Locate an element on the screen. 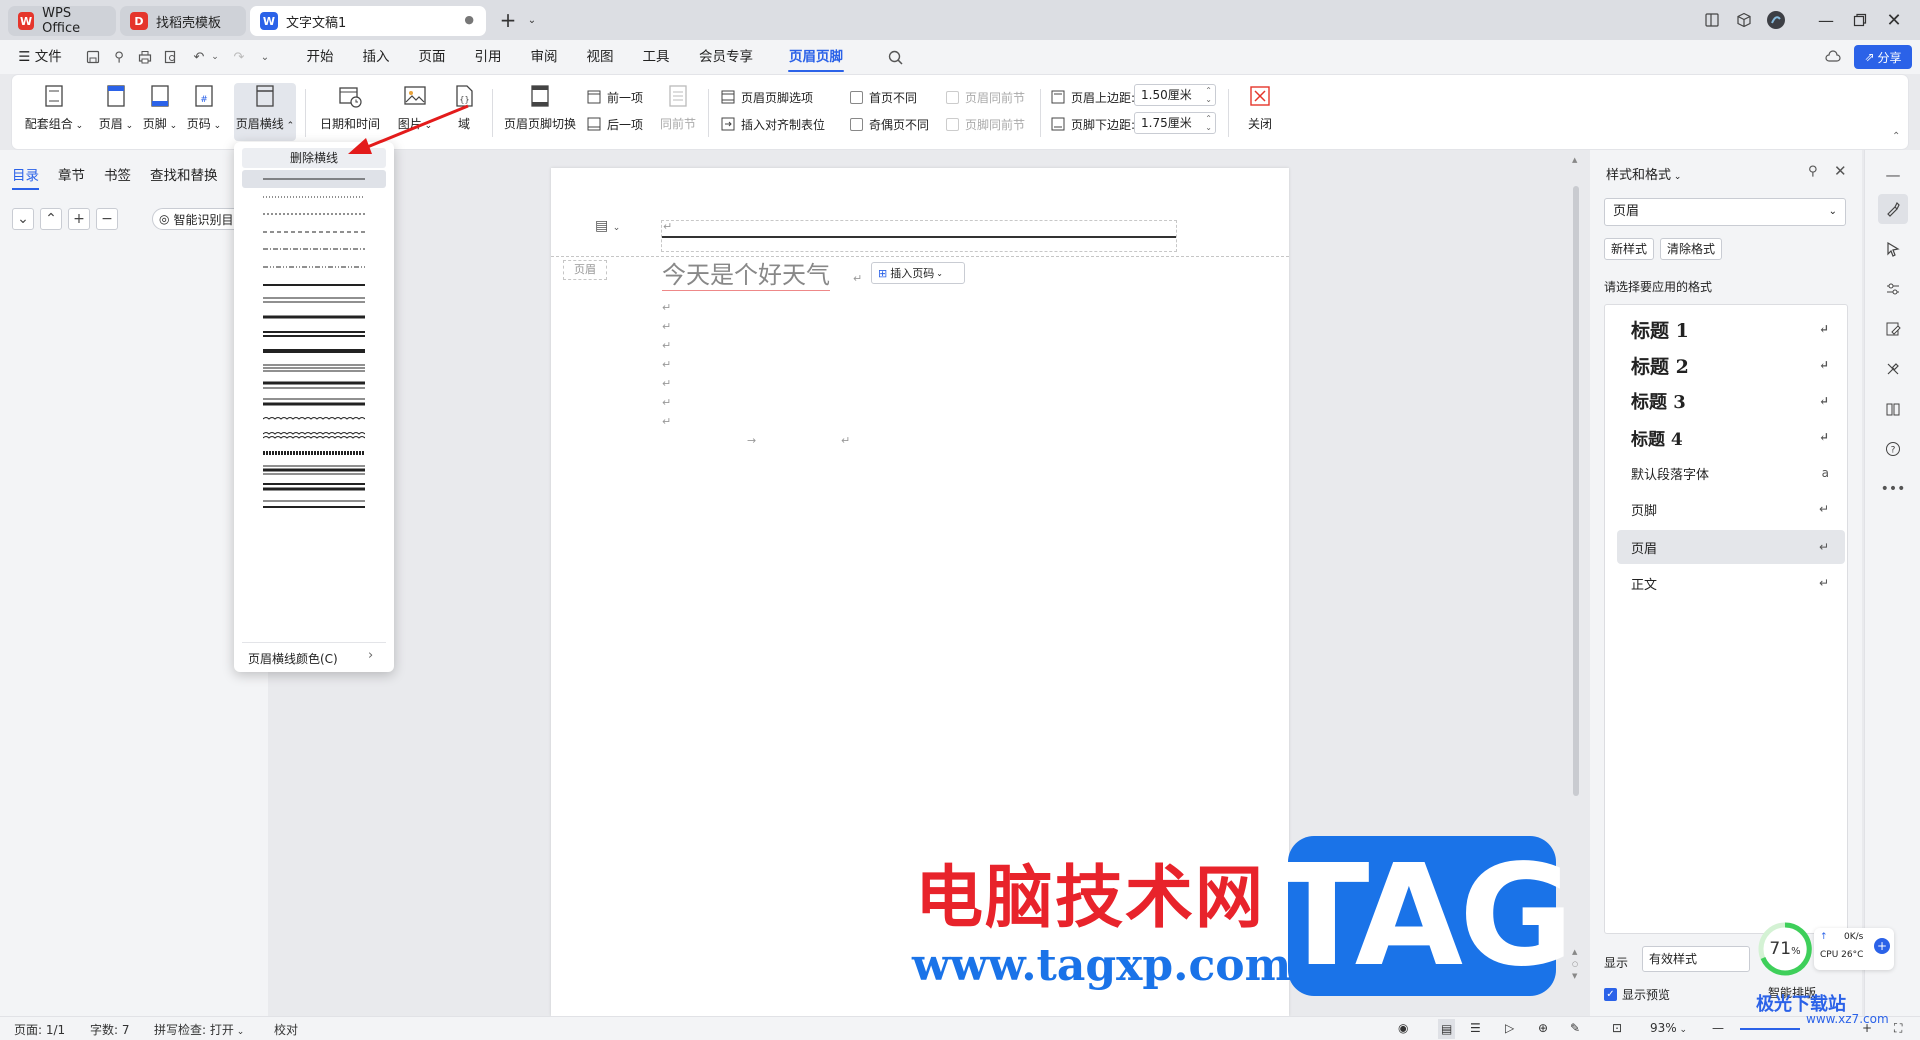 Image resolution: width=1920 pixels, height=1040 pixels. play-icon: ▷ is located at coordinates (1509, 1028).